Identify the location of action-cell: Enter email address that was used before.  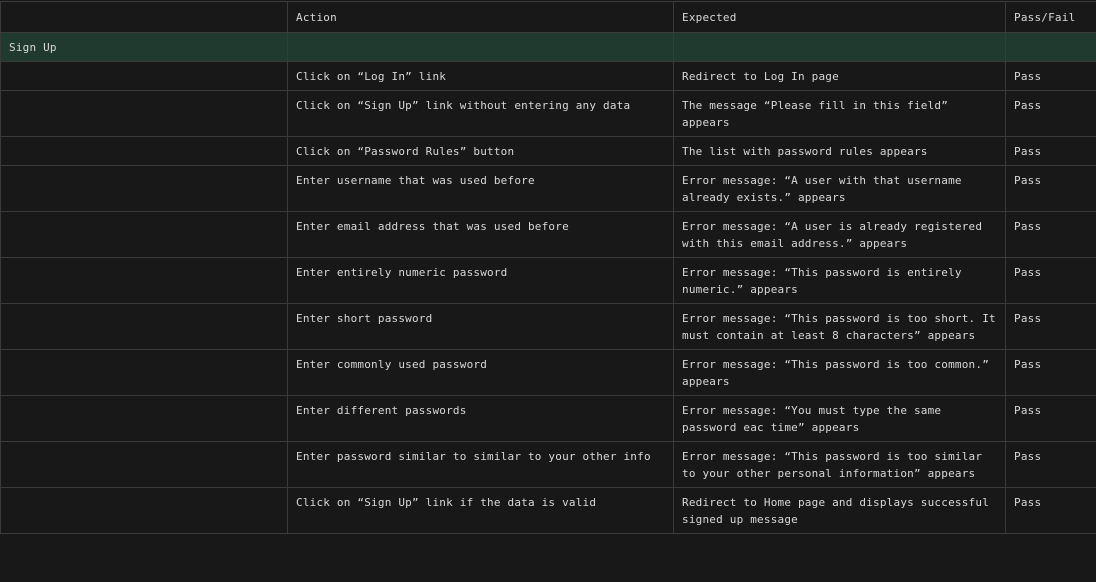
(480, 234).